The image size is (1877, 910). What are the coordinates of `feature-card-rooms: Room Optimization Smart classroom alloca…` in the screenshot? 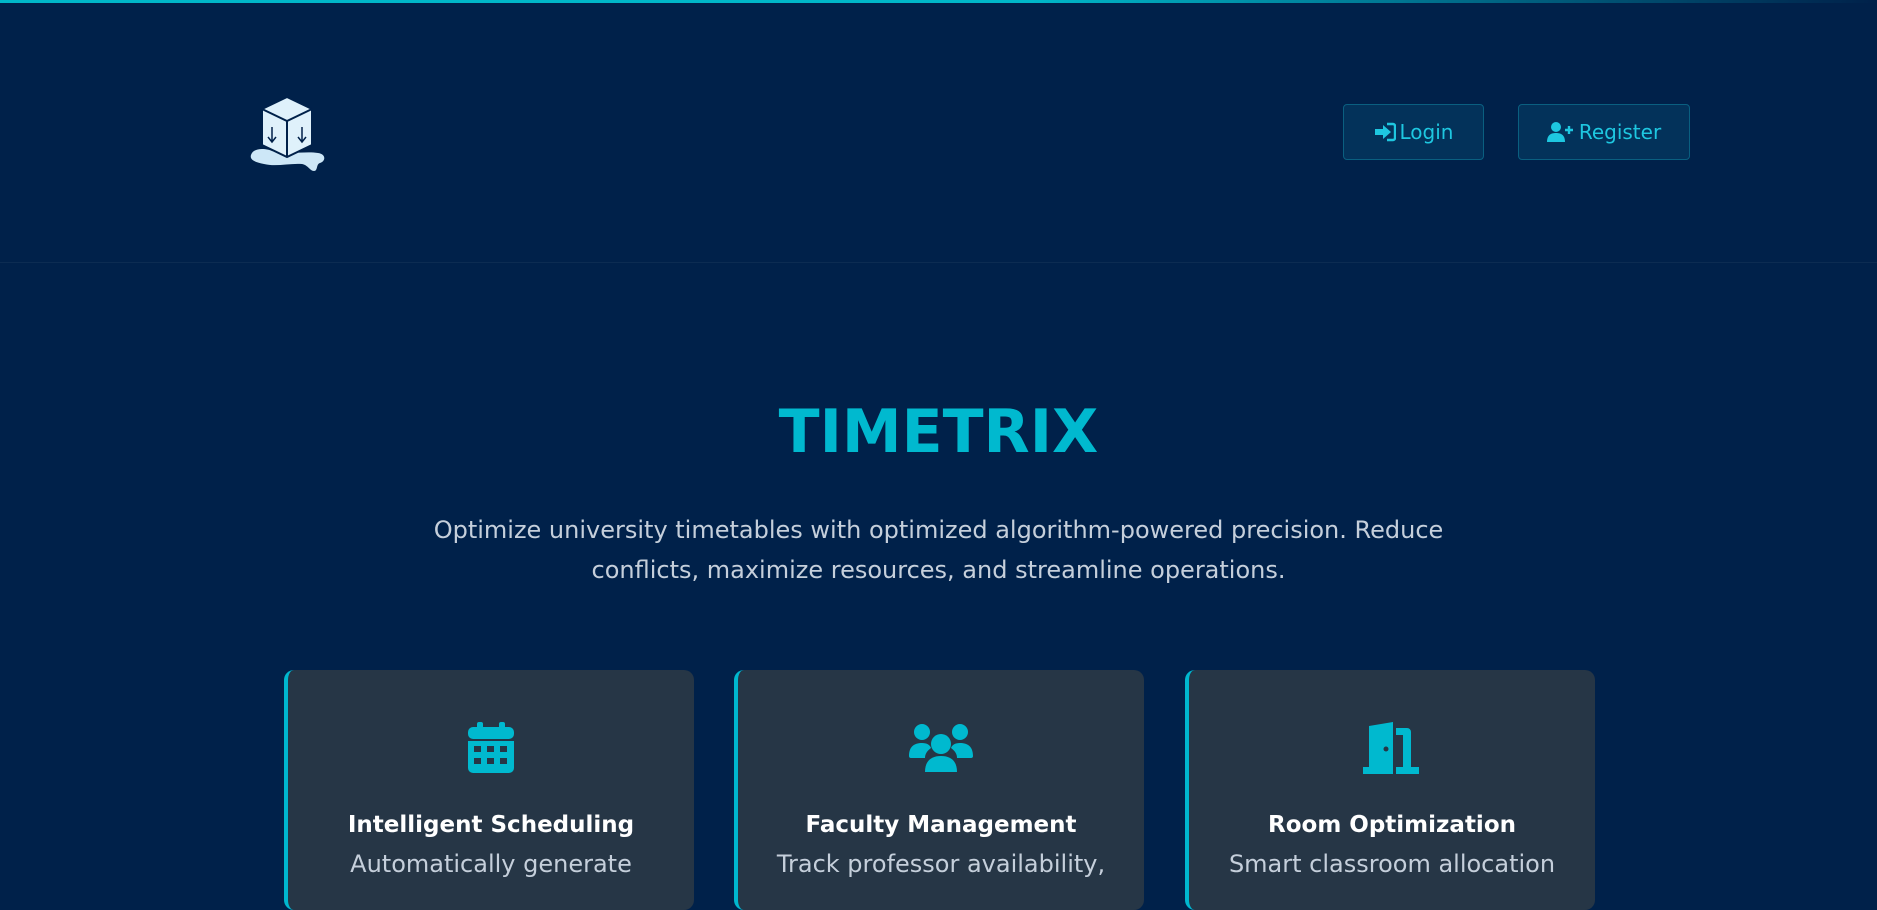 It's located at (1390, 790).